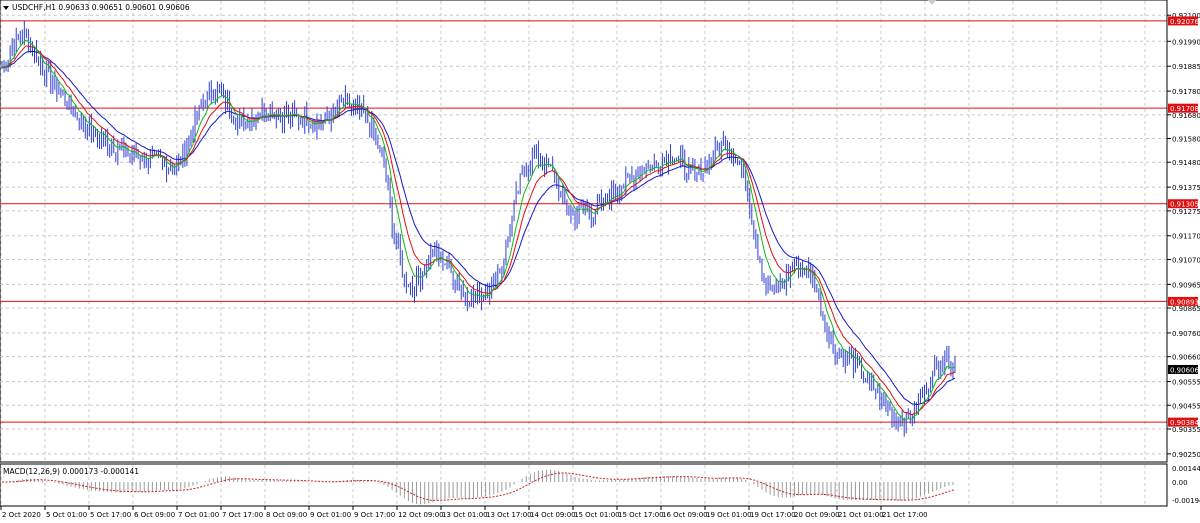  Describe the element at coordinates (1186, 469) in the screenshot. I see `macd-tick-label: 0.001444` at that location.